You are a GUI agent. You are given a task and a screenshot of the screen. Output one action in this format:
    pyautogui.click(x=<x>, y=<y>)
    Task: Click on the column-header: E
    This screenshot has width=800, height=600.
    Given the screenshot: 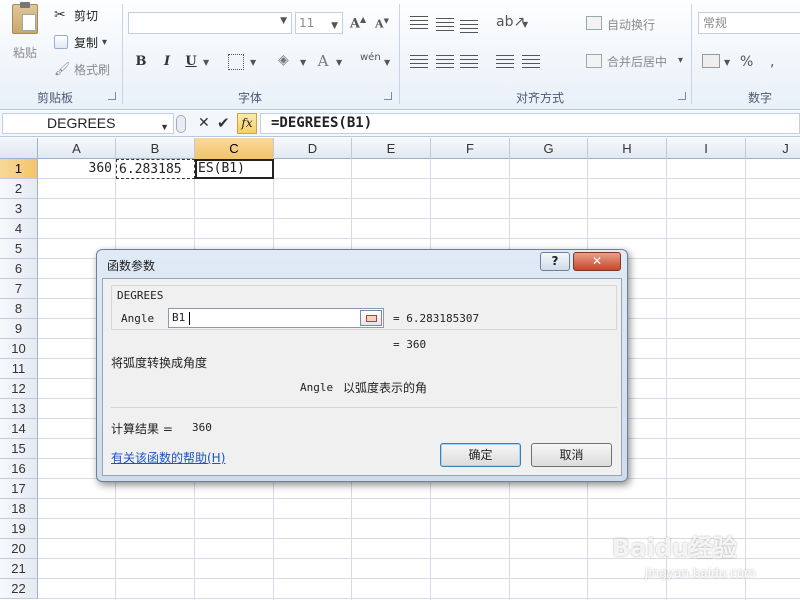 What is the action you would take?
    pyautogui.click(x=391, y=148)
    